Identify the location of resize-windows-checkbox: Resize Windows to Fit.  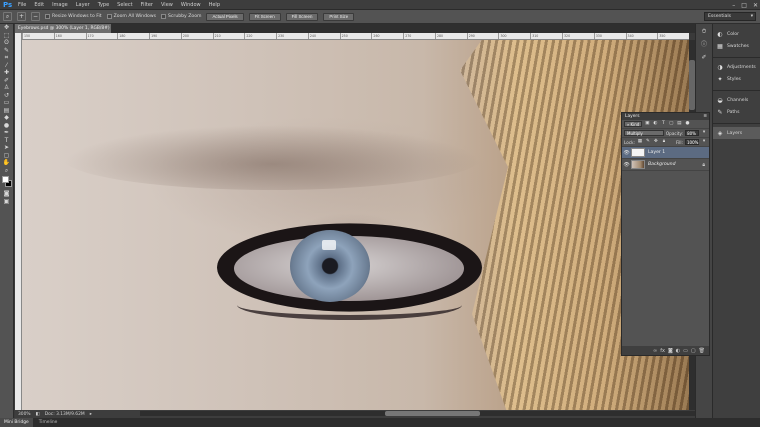
(73, 16).